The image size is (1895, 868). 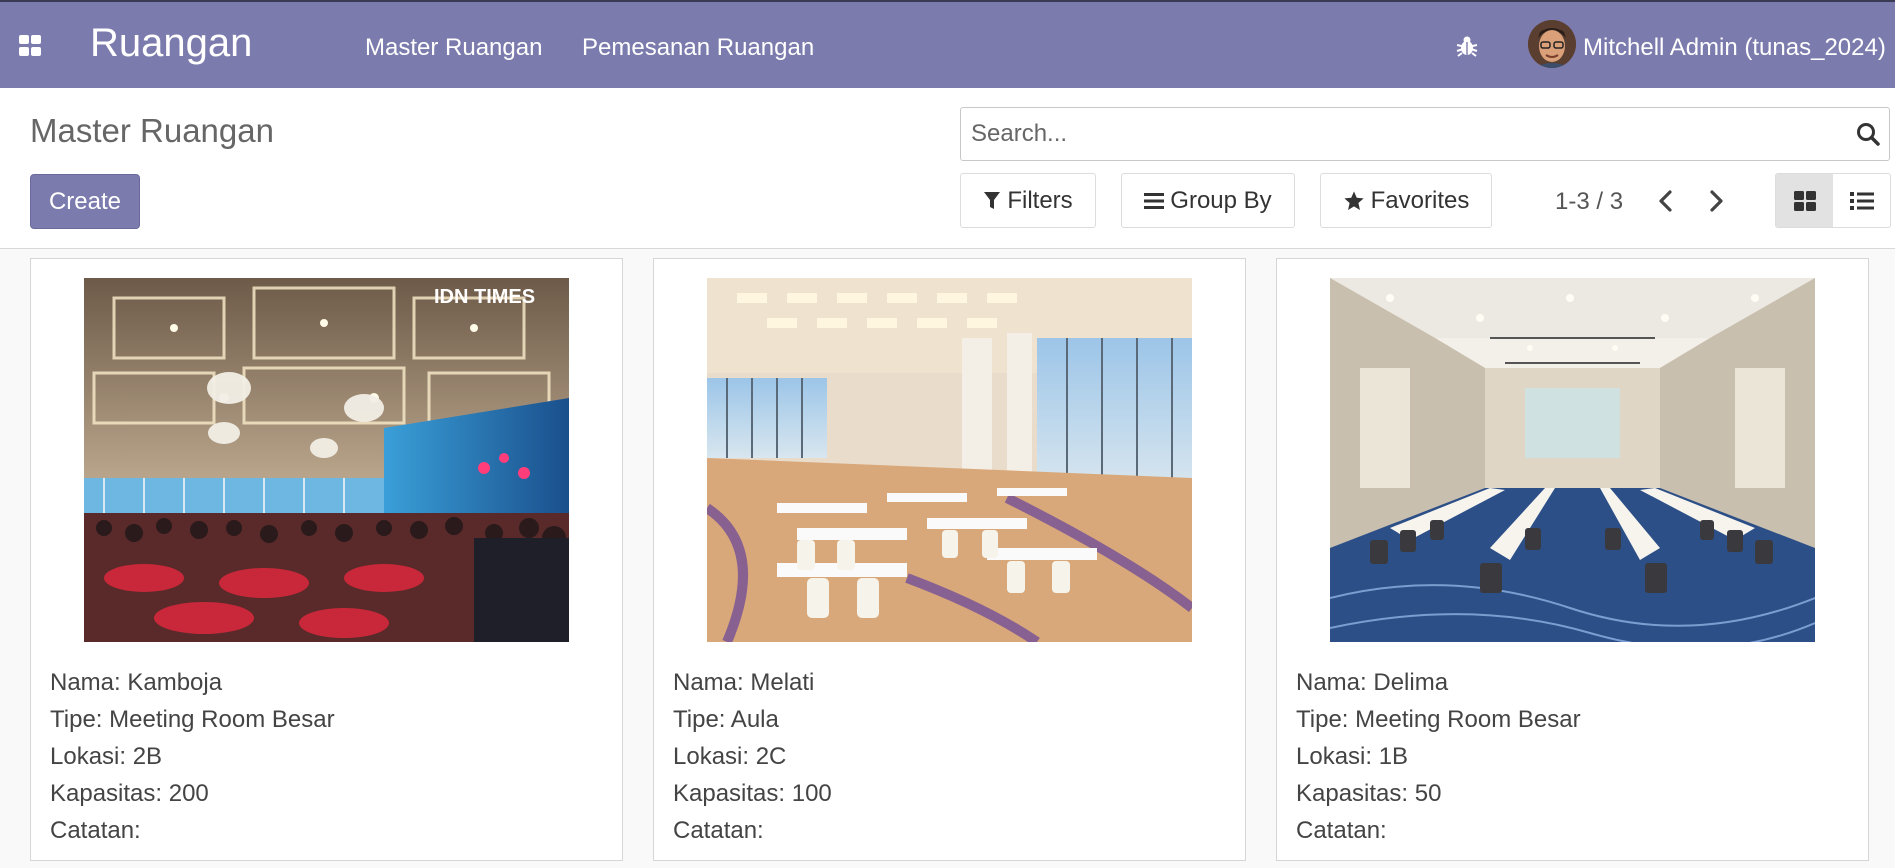 I want to click on chevron-right-icon, so click(x=1716, y=201).